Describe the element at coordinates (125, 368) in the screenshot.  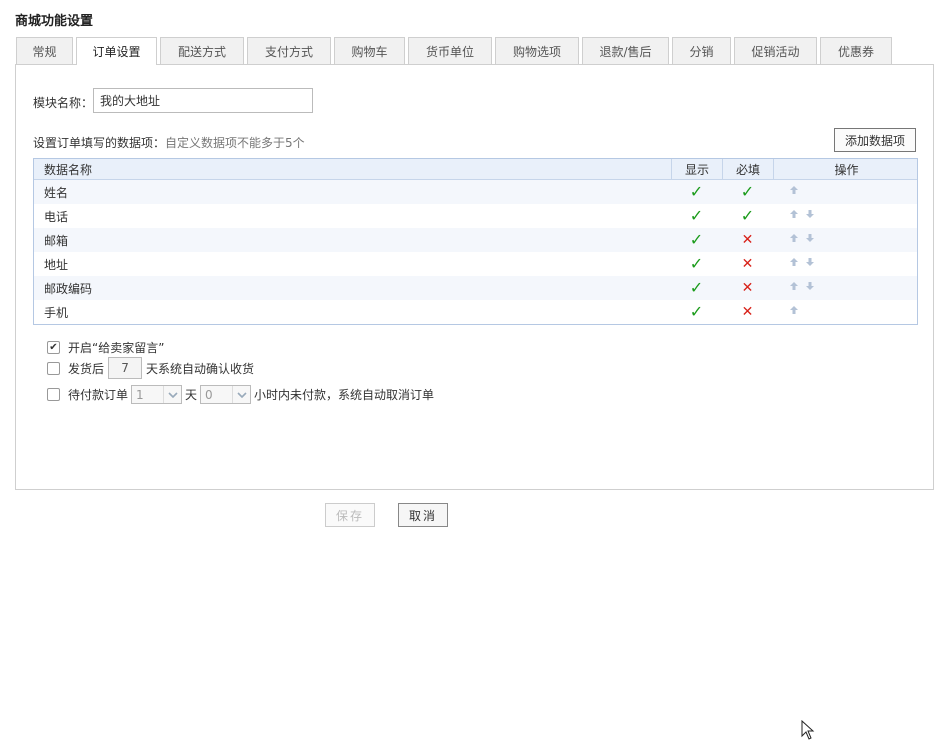
I see `auto-confirm-days-input` at that location.